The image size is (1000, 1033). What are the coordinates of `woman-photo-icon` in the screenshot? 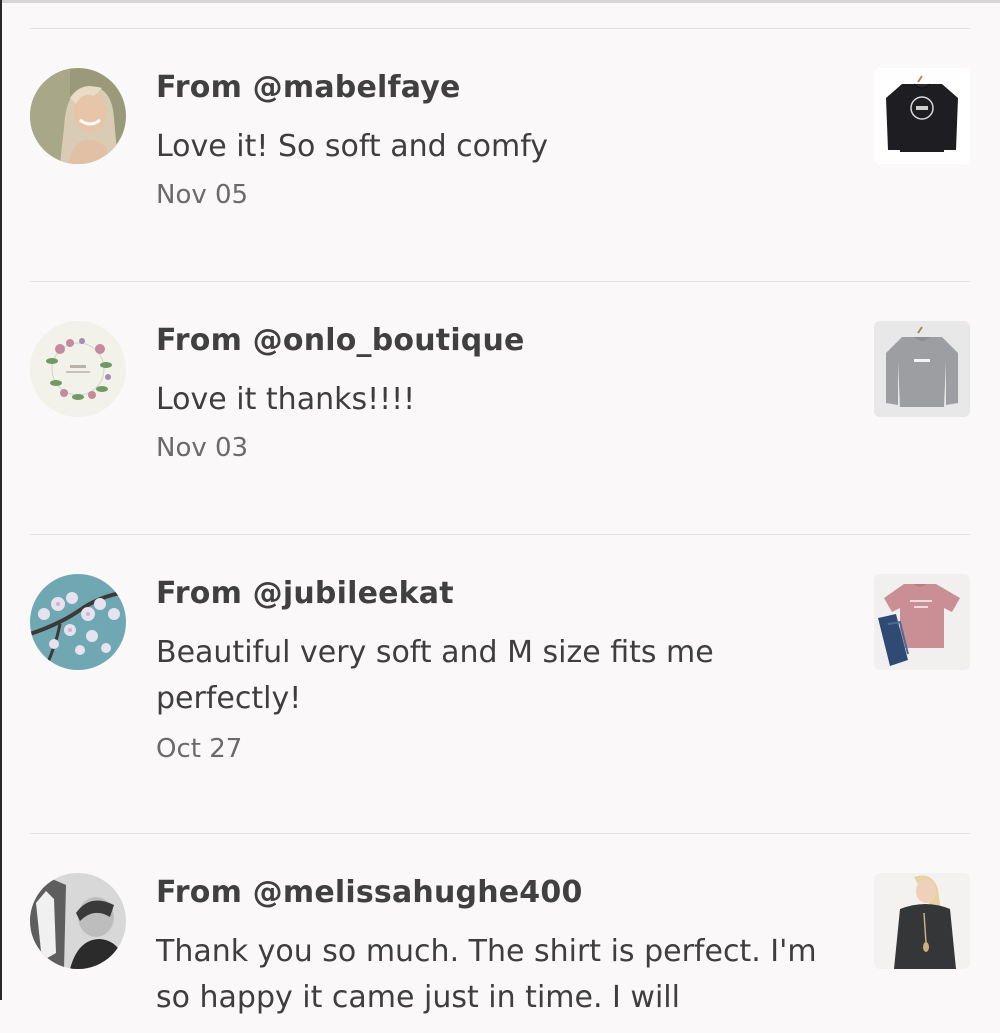 It's located at (78, 116).